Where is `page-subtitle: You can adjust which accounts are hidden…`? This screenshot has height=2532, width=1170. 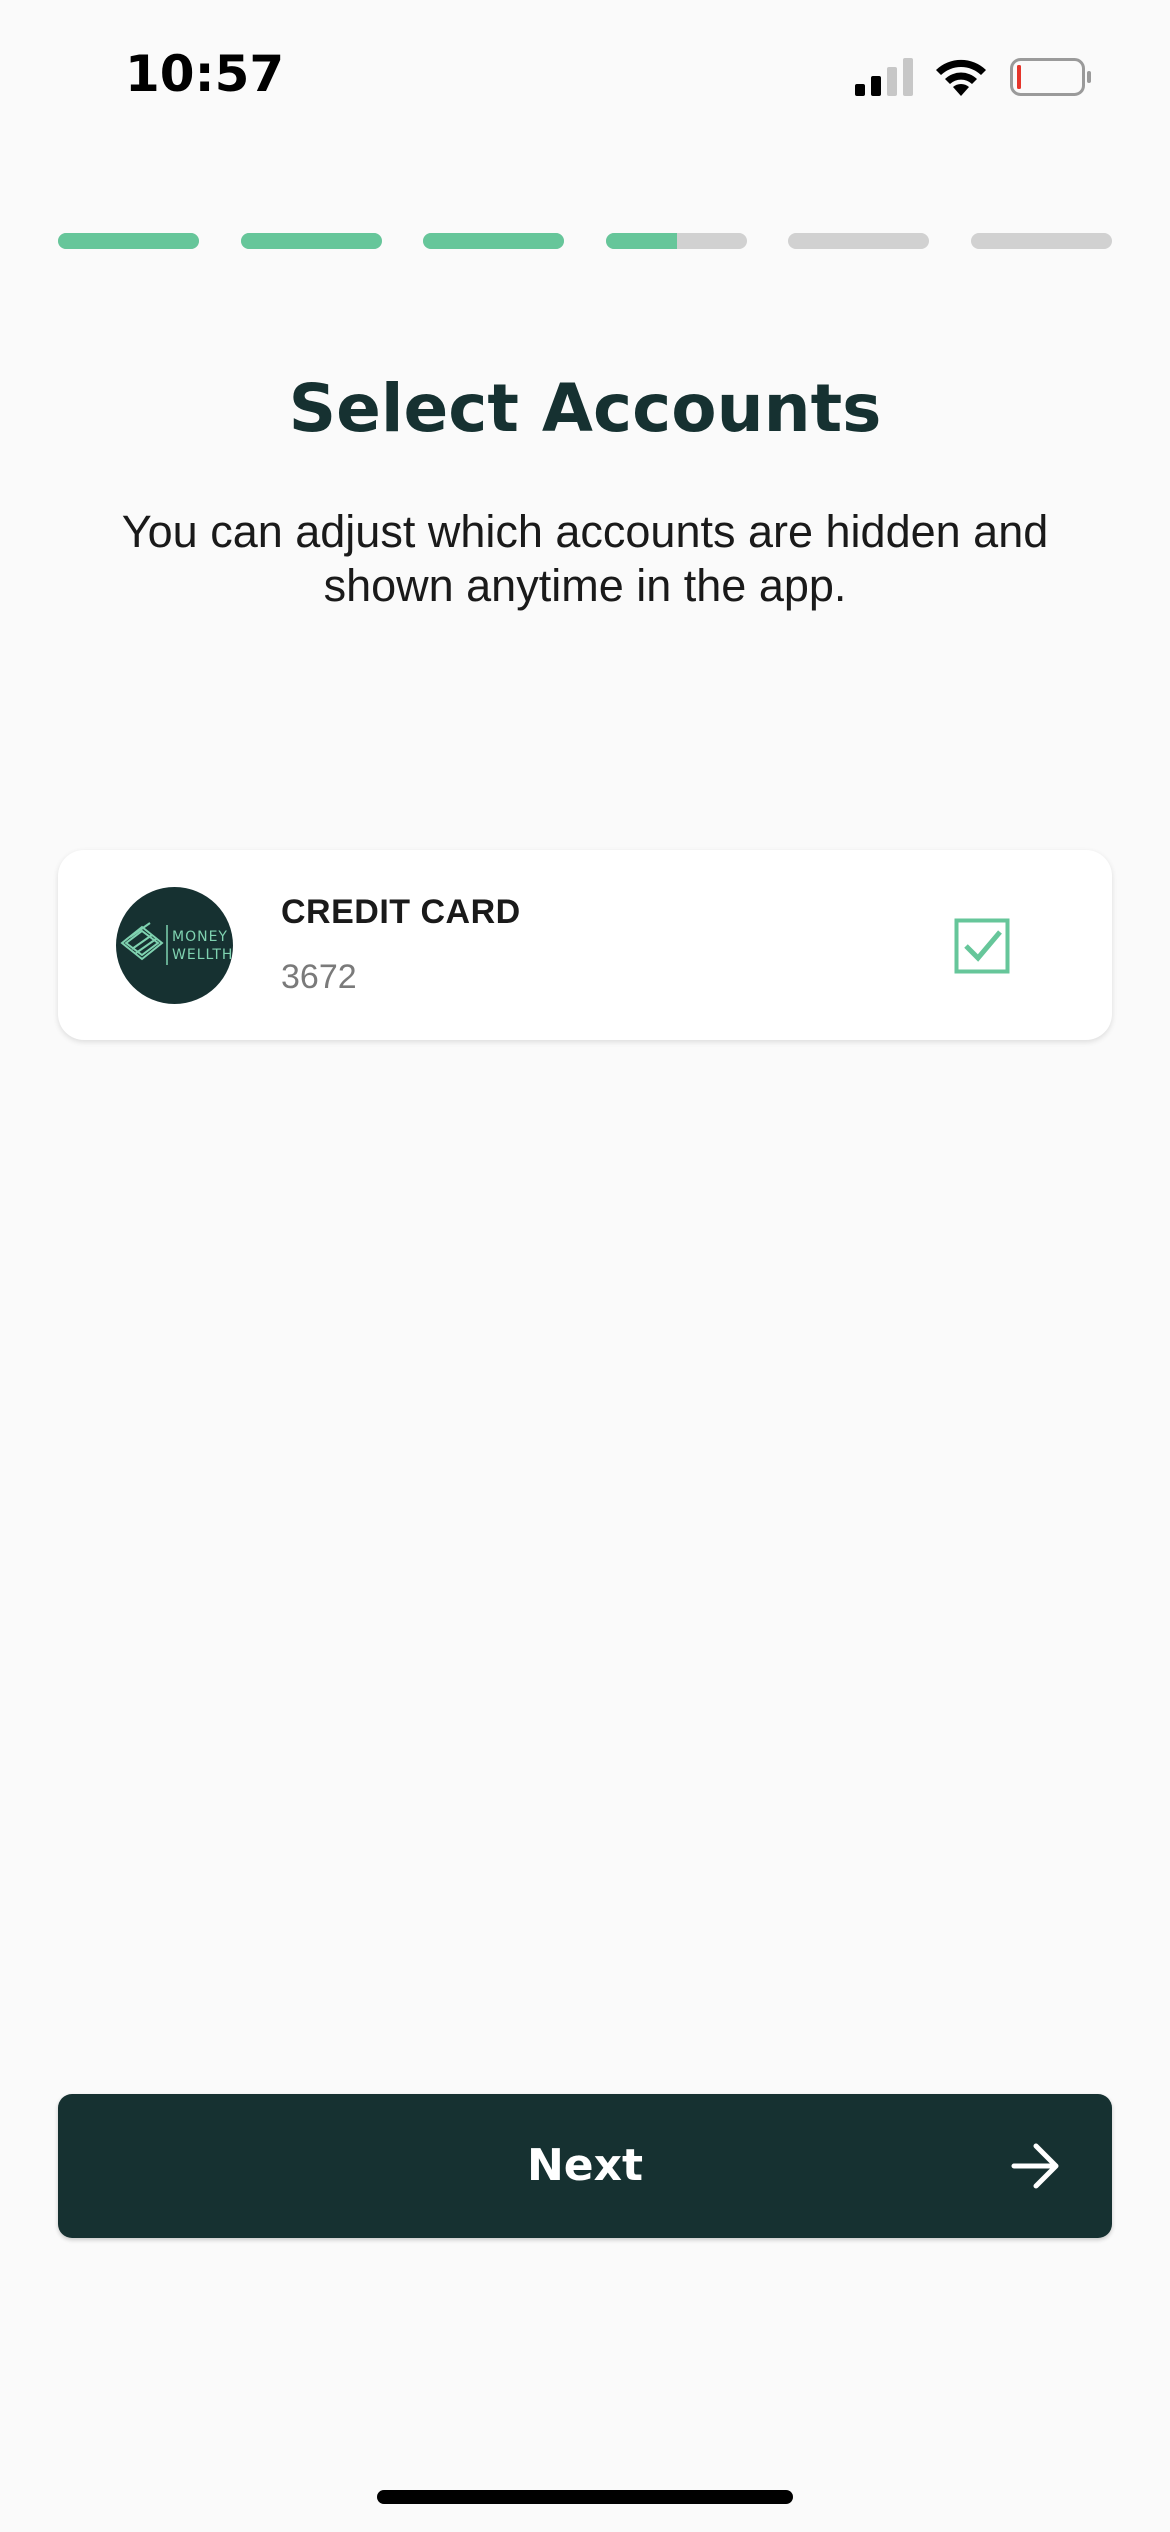
page-subtitle: You can adjust which accounts are hidden… is located at coordinates (585, 558).